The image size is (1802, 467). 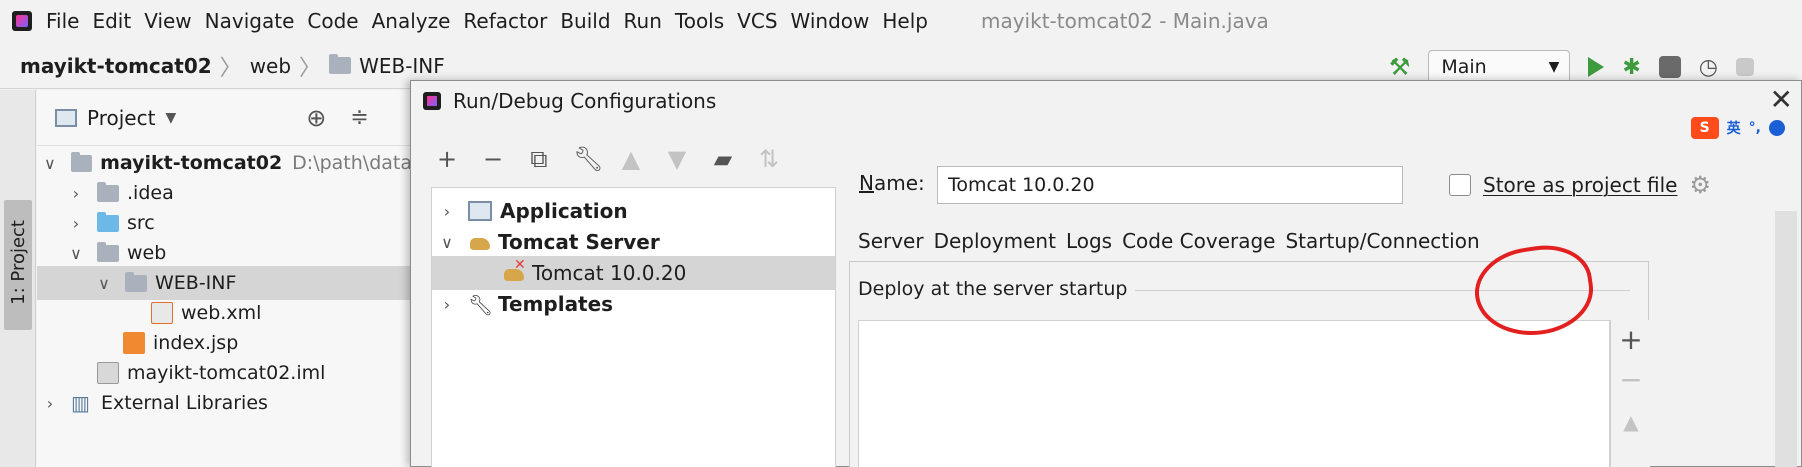 What do you see at coordinates (1460, 185) in the screenshot?
I see `store-as-project-file-checkbox` at bounding box center [1460, 185].